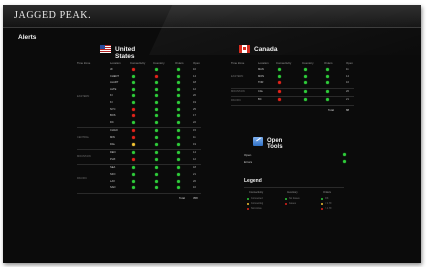  Describe the element at coordinates (112, 144) in the screenshot. I see `location-label: DAL` at that location.